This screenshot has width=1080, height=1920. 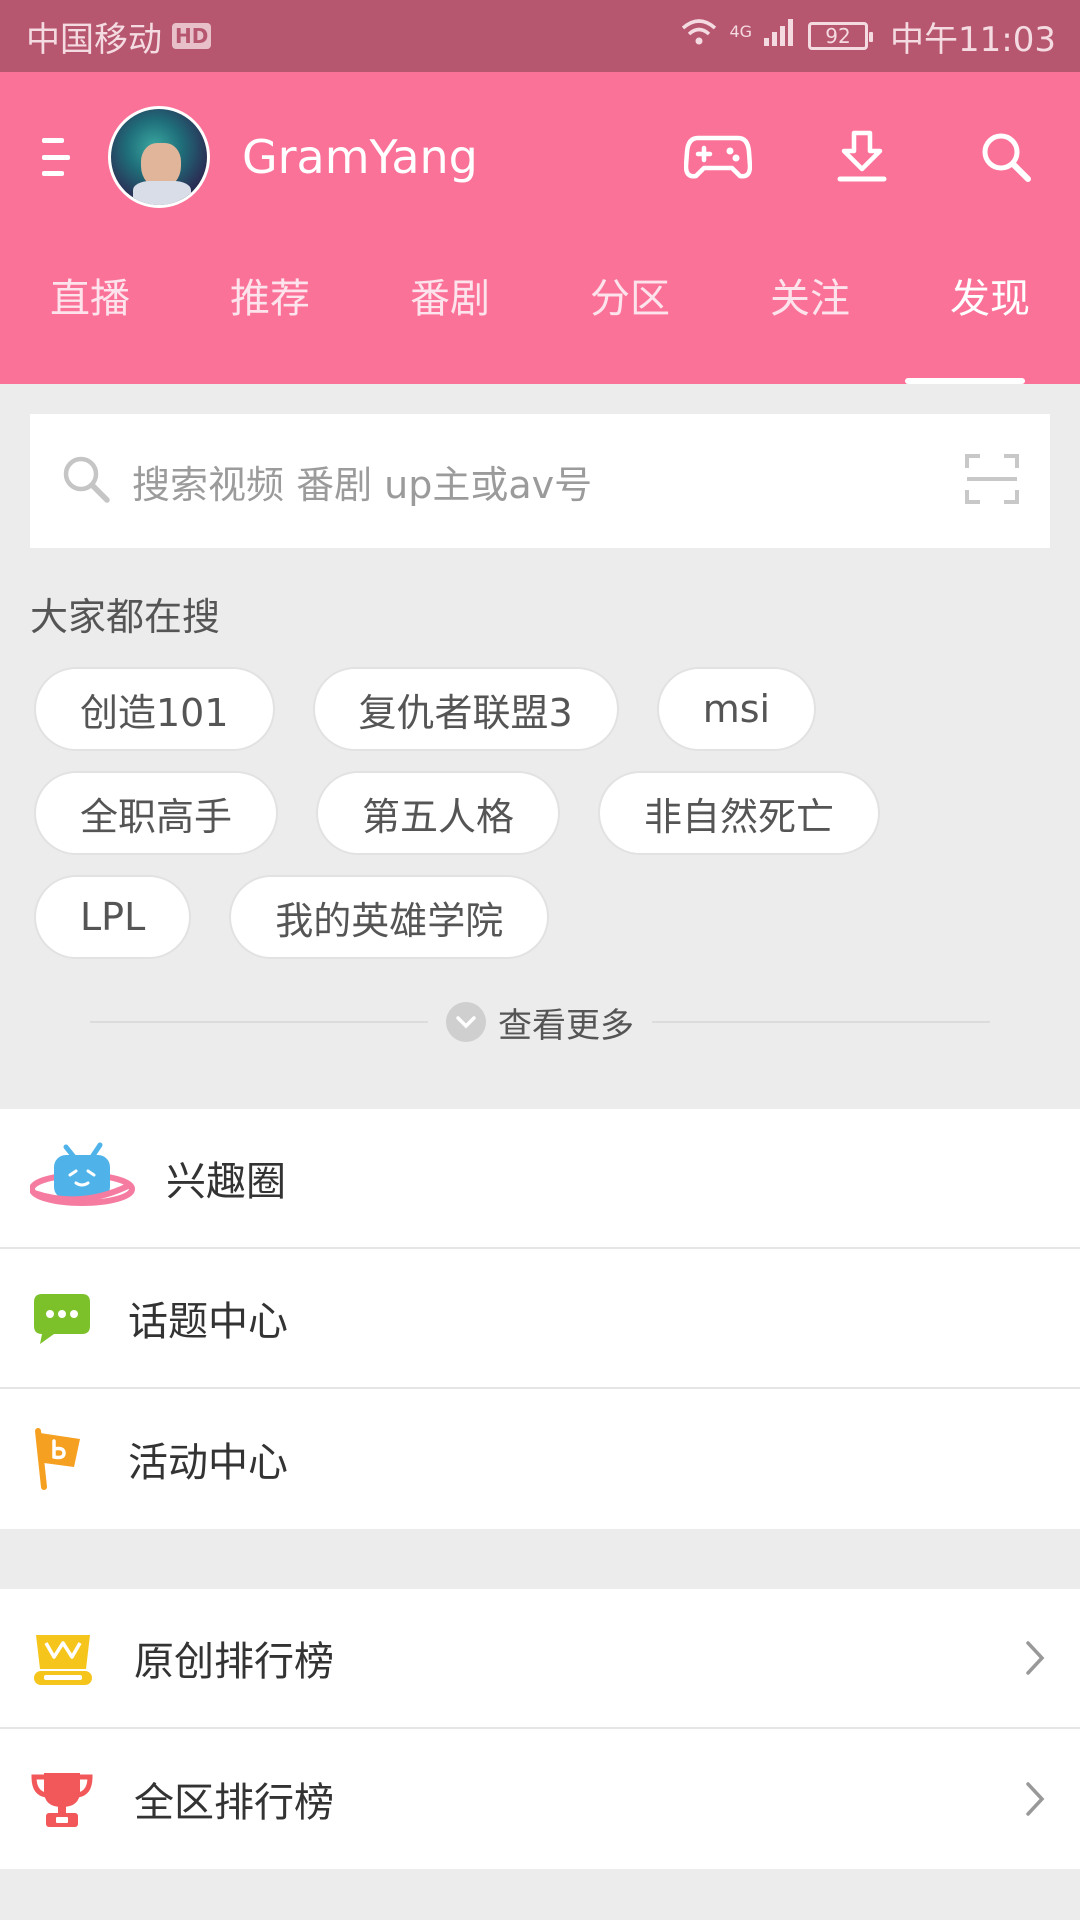 I want to click on tab-categories: 分区, so click(x=630, y=313).